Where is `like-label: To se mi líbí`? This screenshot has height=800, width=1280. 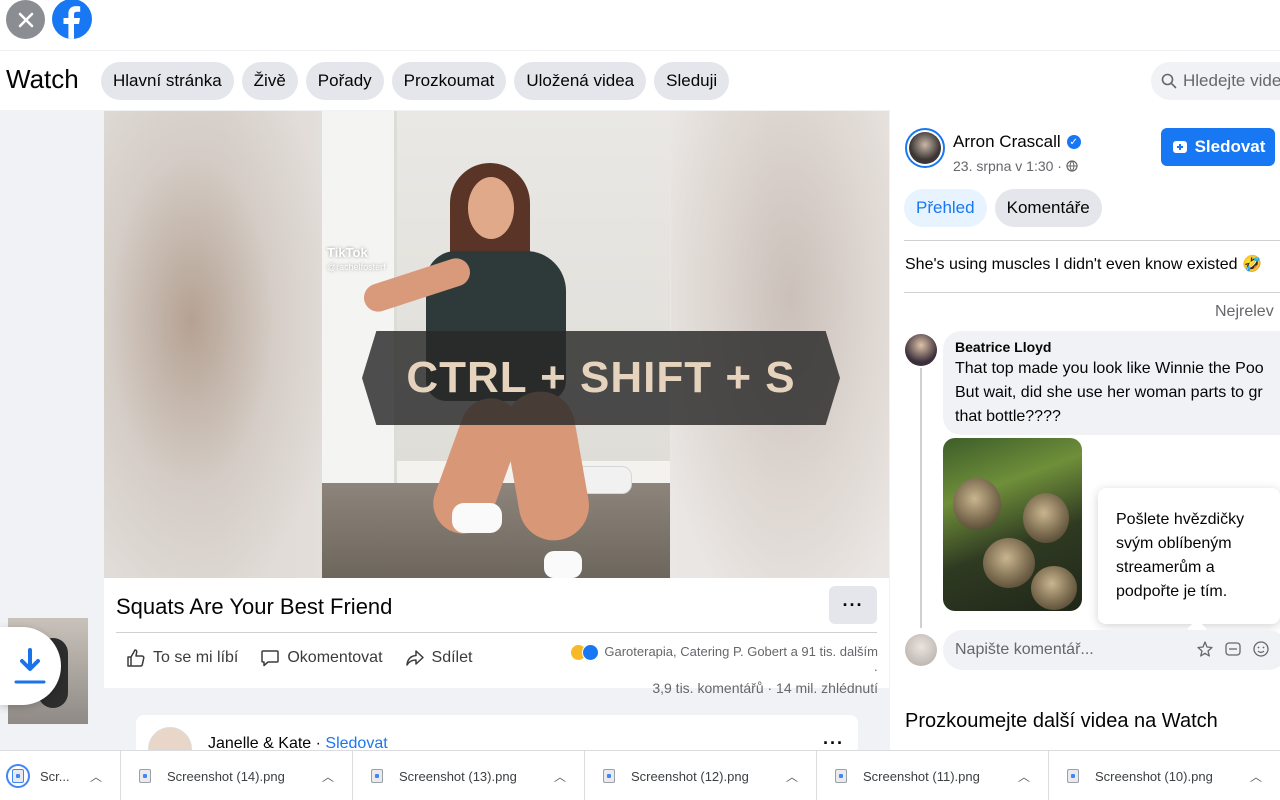 like-label: To se mi líbí is located at coordinates (196, 657).